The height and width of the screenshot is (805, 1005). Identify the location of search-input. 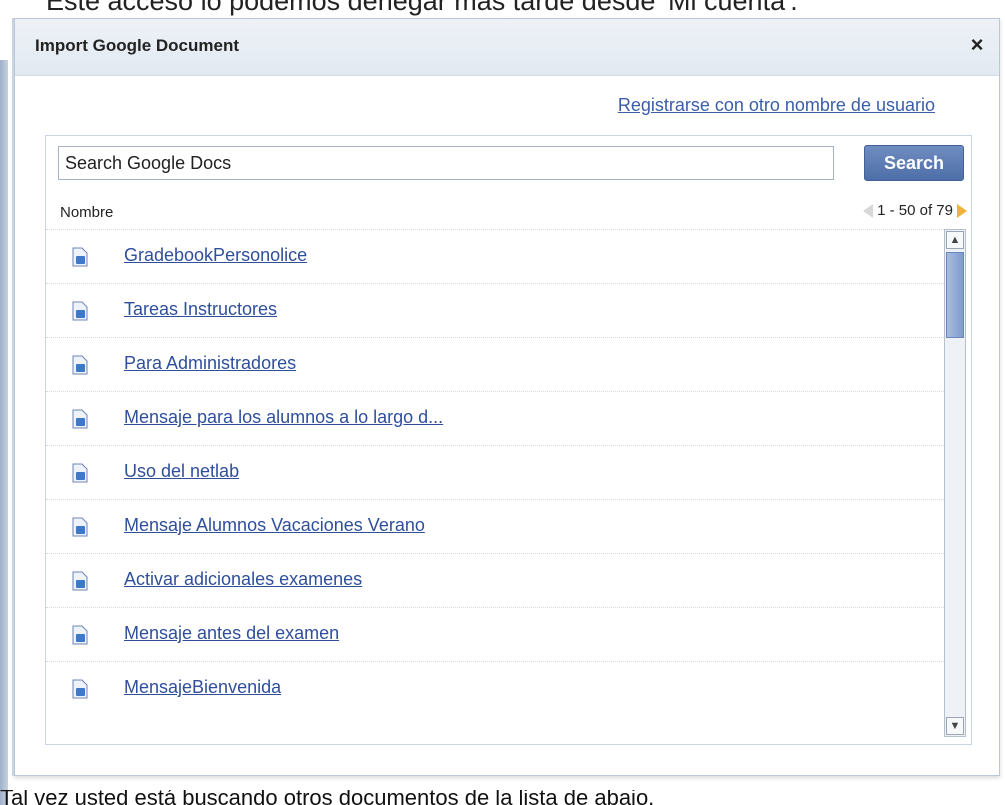
(446, 163).